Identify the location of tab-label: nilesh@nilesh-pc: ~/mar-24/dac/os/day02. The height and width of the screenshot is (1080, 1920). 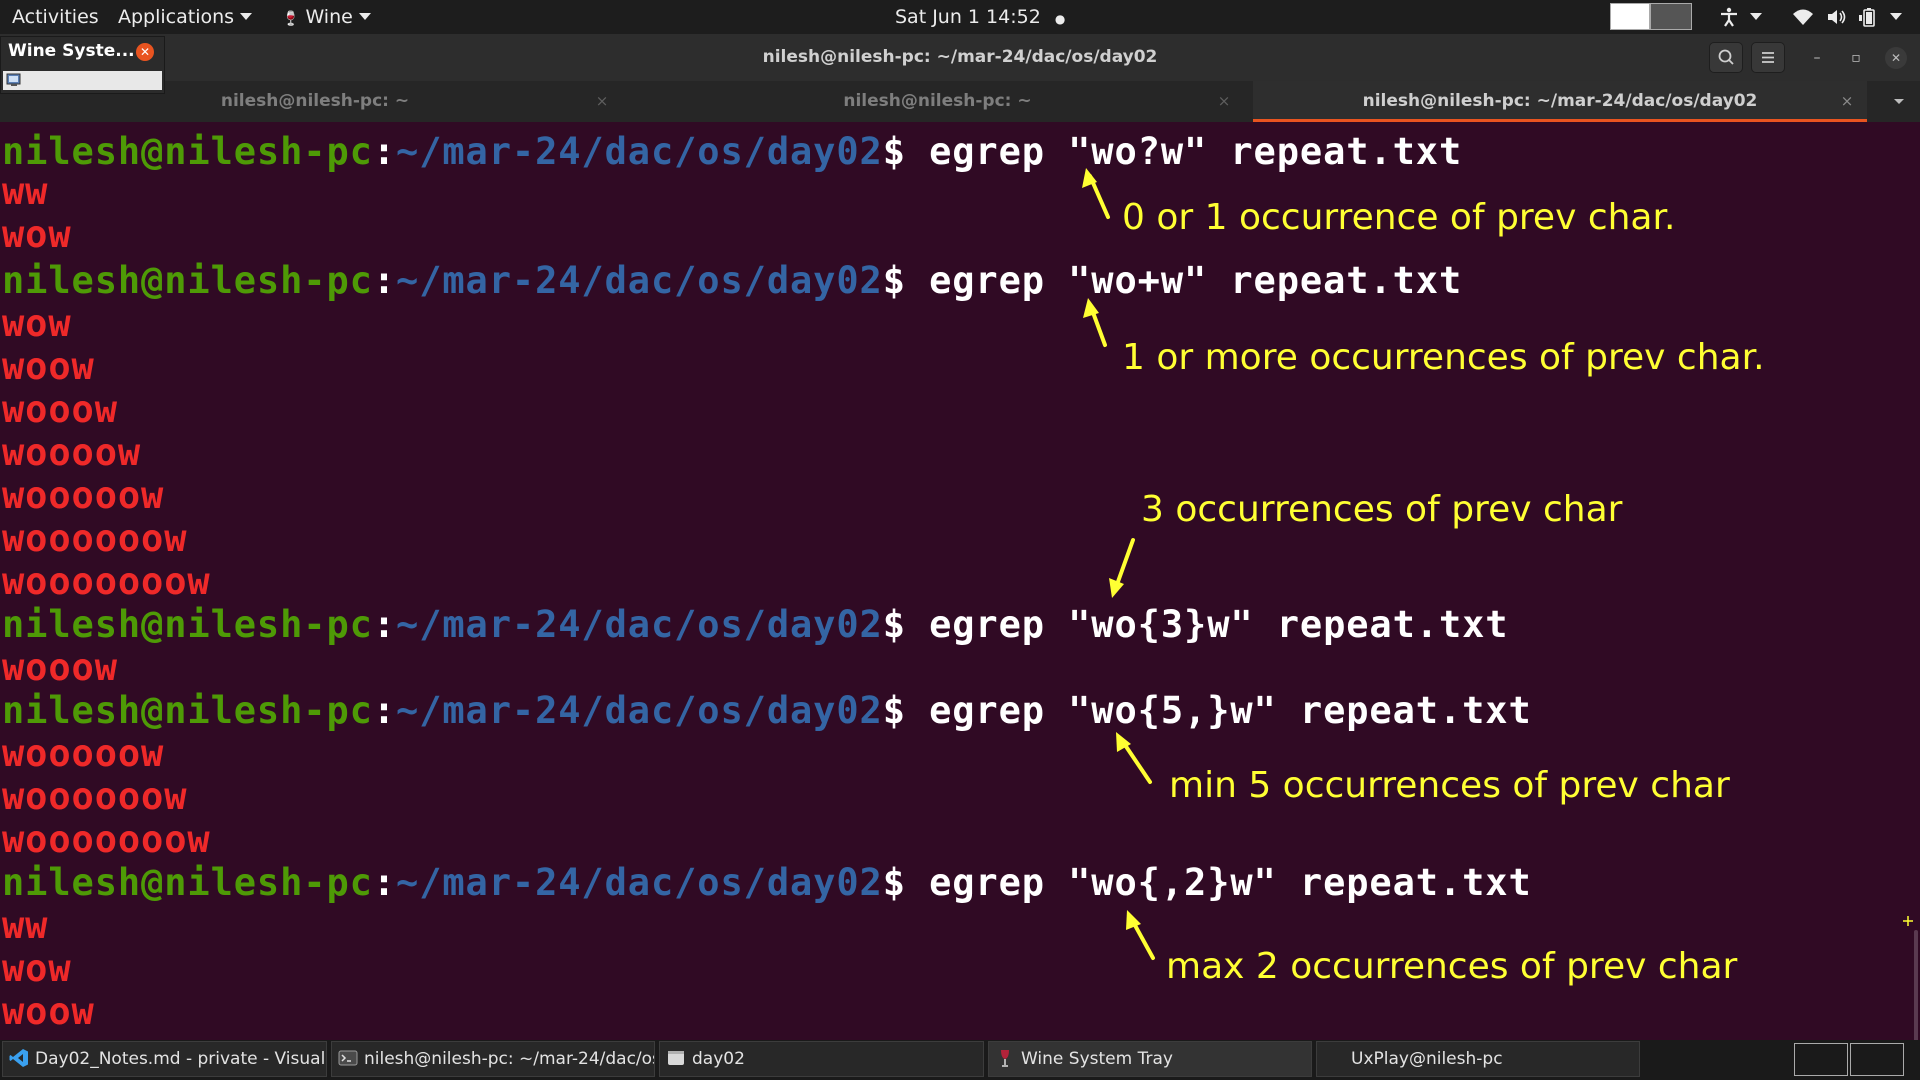
(1560, 101).